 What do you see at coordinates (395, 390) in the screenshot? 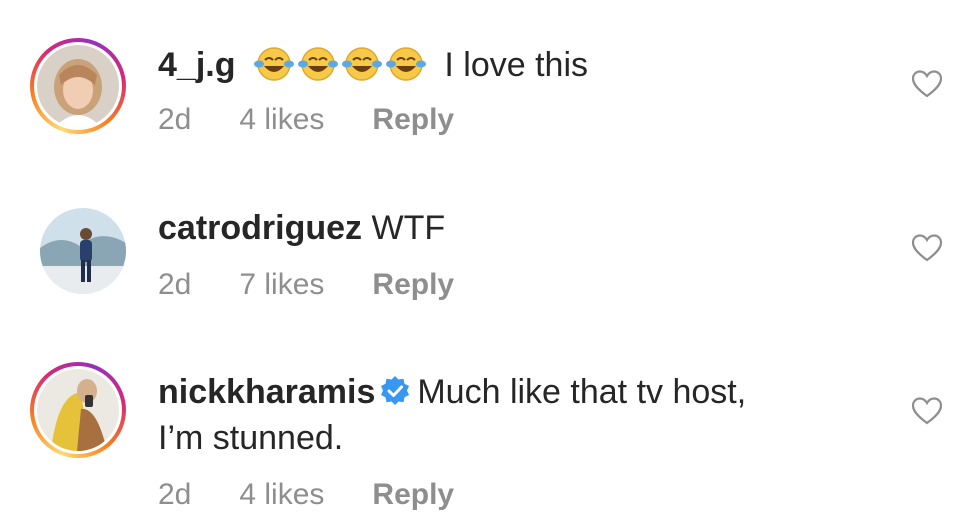
I see `verified-badge-icon` at bounding box center [395, 390].